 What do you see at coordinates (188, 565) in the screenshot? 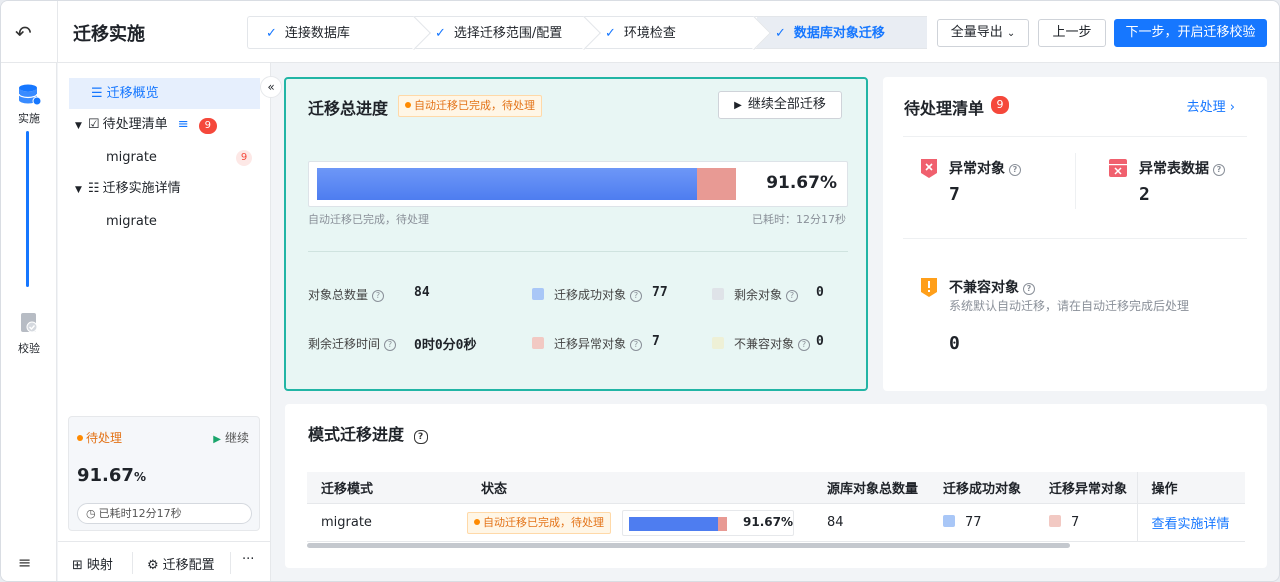
I see `config-label: 迁移配置` at bounding box center [188, 565].